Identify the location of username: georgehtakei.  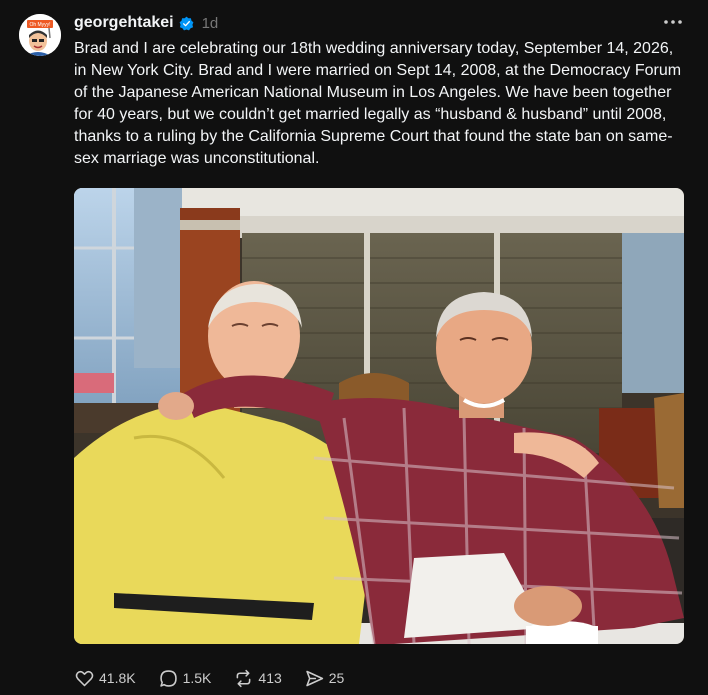
(124, 23).